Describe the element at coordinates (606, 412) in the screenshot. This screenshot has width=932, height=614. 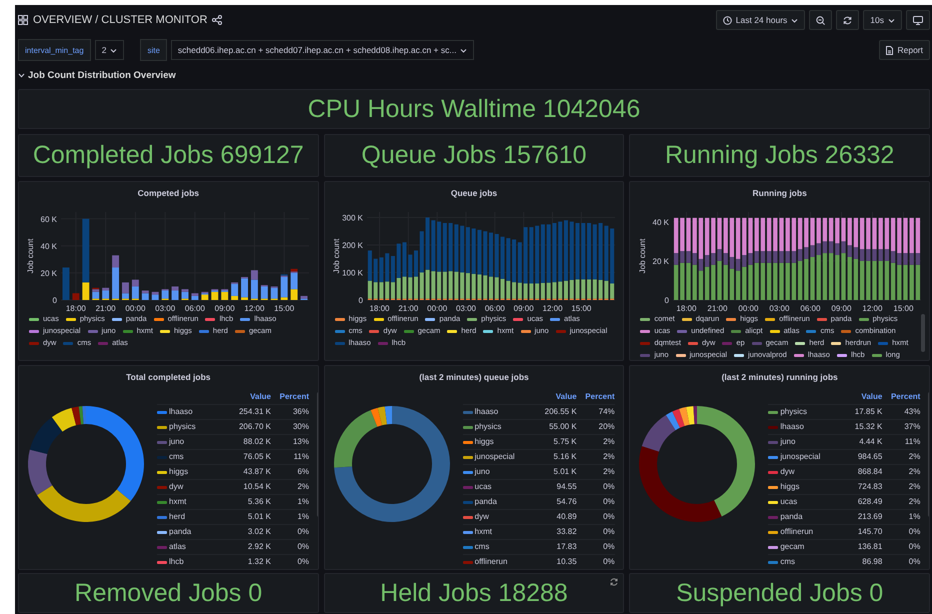
I see `table-cell: 74%` at that location.